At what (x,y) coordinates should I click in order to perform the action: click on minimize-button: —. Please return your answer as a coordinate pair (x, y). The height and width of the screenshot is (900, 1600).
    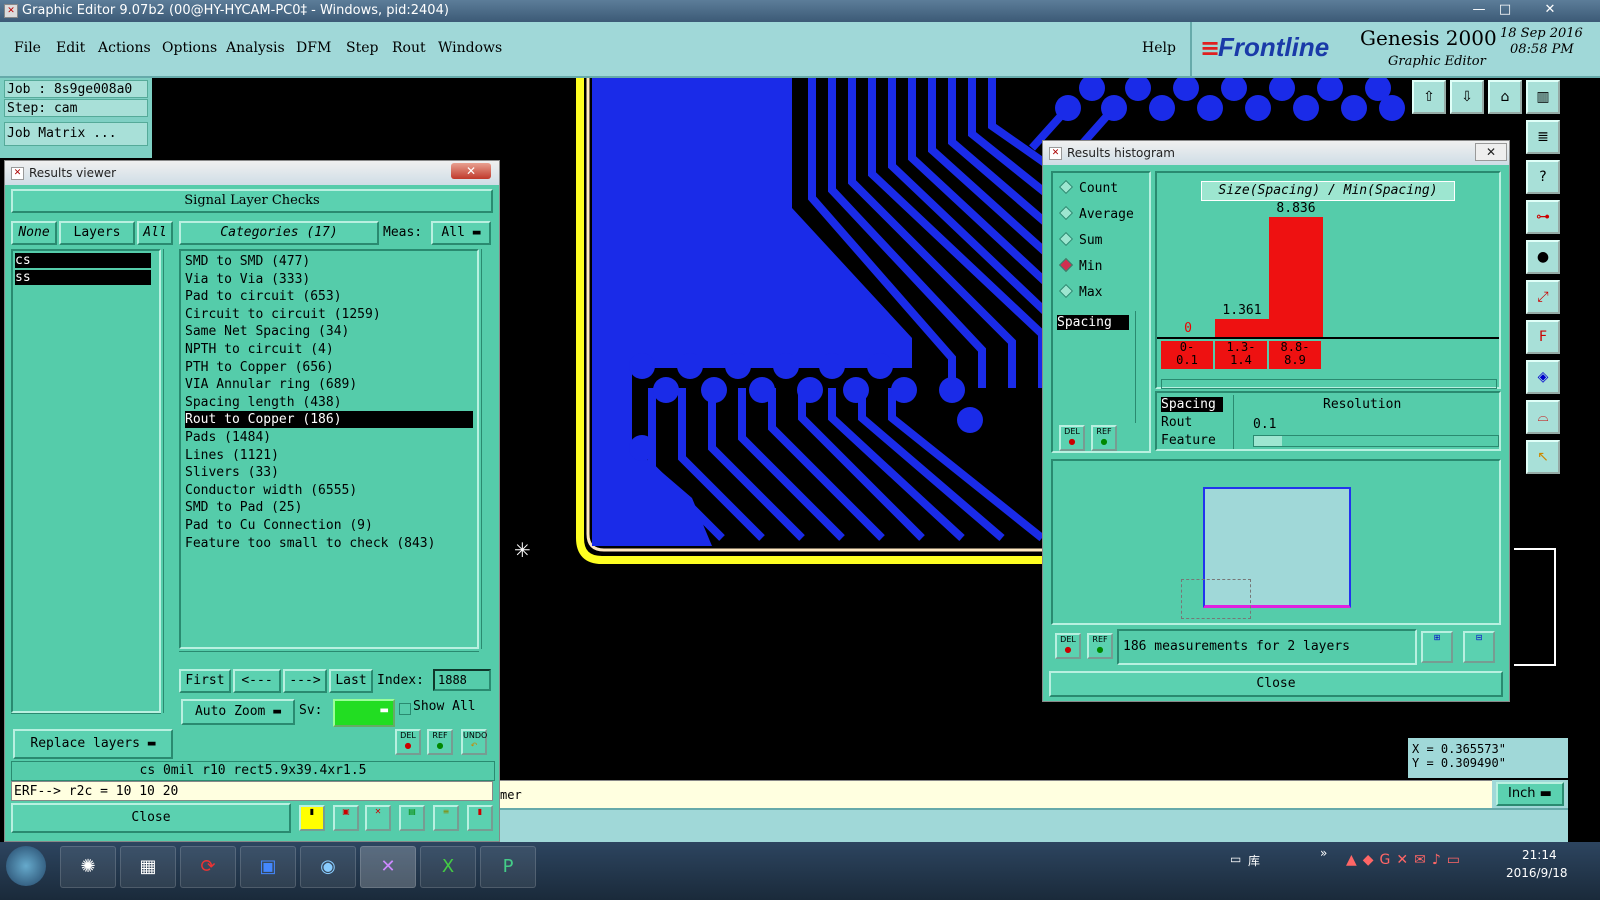
    Looking at the image, I should click on (1479, 10).